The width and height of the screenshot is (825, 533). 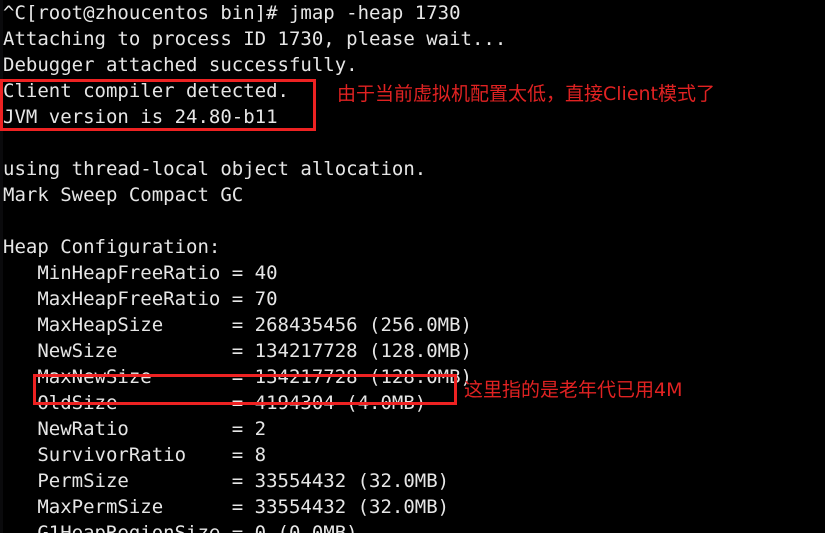 I want to click on annotation-note-oldsize: 这里指的是老年代已用4M, so click(x=573, y=390).